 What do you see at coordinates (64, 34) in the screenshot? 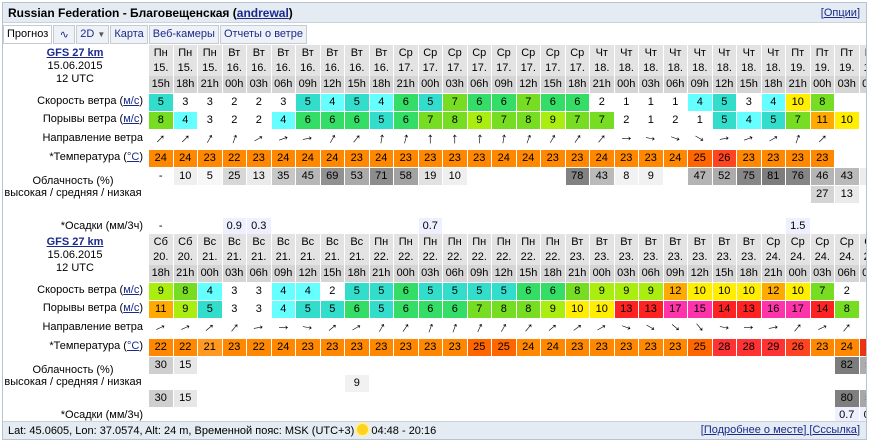
I see `tab-graph-icon: ∿` at bounding box center [64, 34].